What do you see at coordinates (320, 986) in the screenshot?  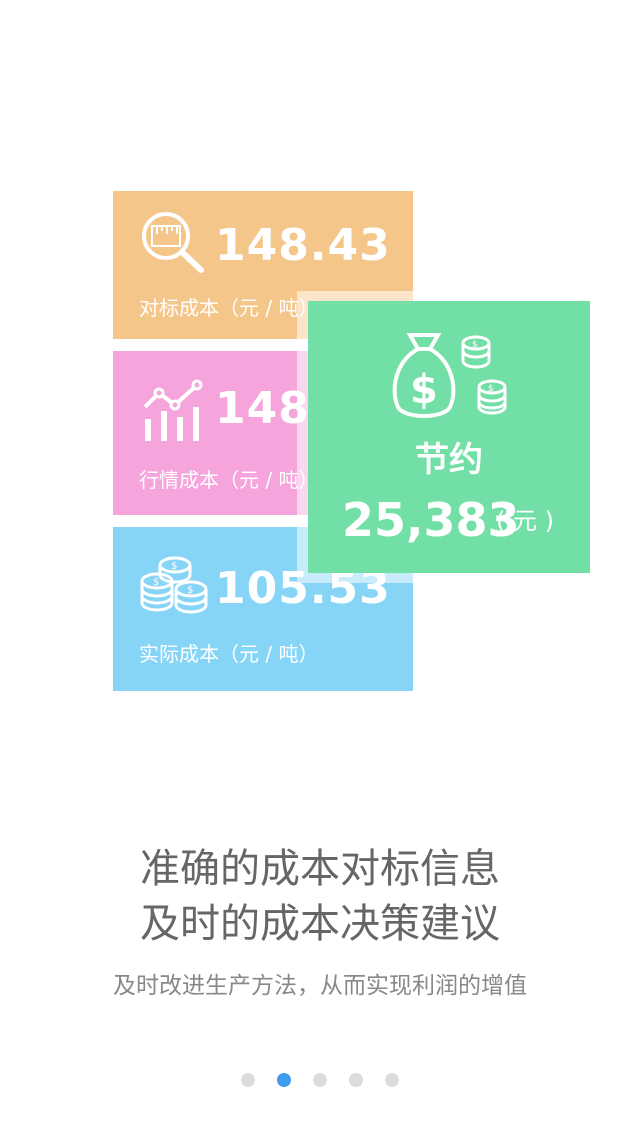 I see `subtitle: 及时改进生产方法，从而实现利润的增值` at bounding box center [320, 986].